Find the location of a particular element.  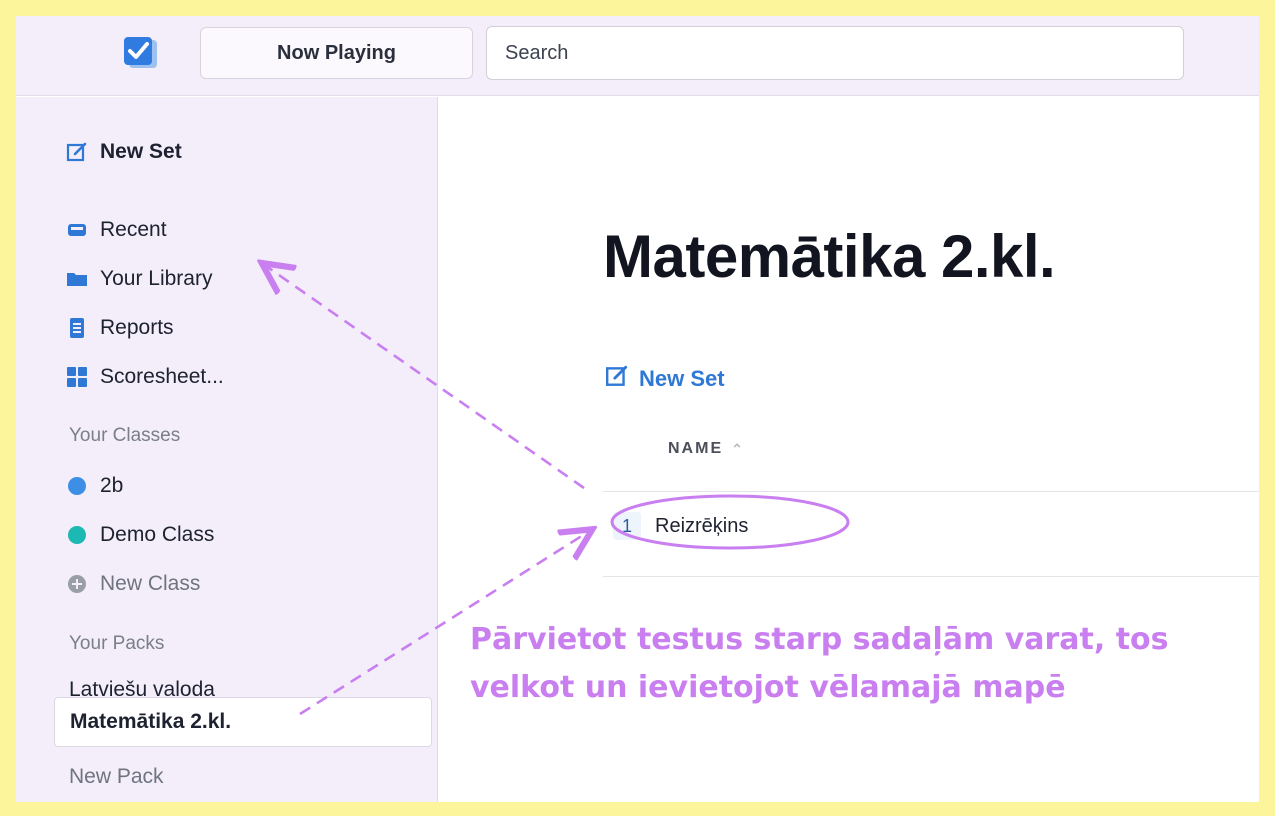

sidebar-item-label: 2b is located at coordinates (112, 485).